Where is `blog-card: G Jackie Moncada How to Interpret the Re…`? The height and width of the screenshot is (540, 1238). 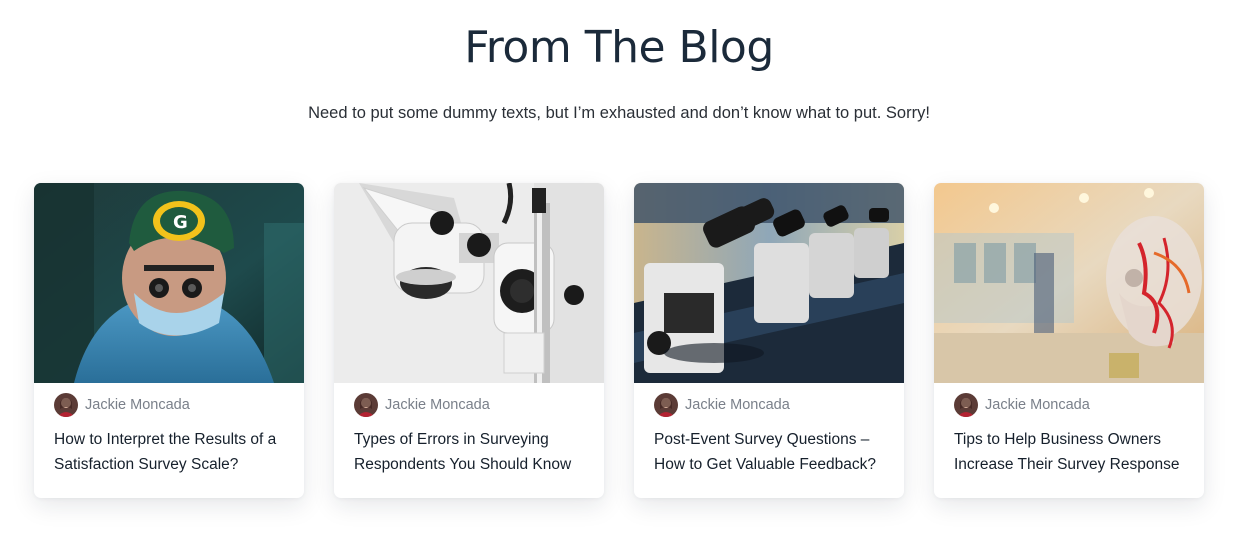 blog-card: G Jackie Moncada How to Interpret the Re… is located at coordinates (169, 340).